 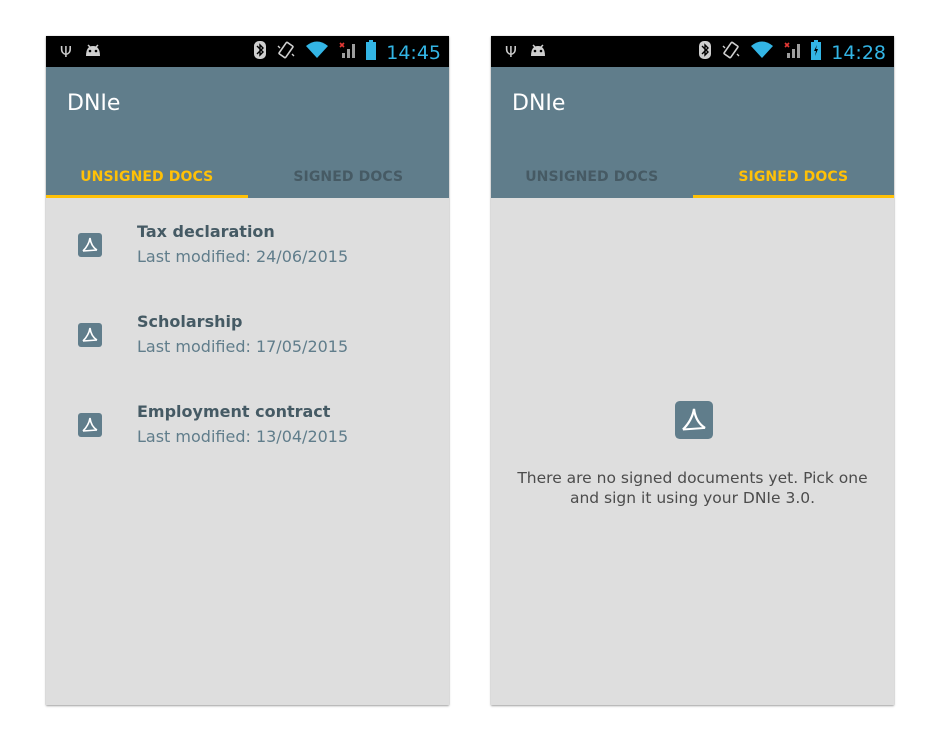 I want to click on document-modified-date: Last modified: 24/06/2015, so click(x=243, y=256).